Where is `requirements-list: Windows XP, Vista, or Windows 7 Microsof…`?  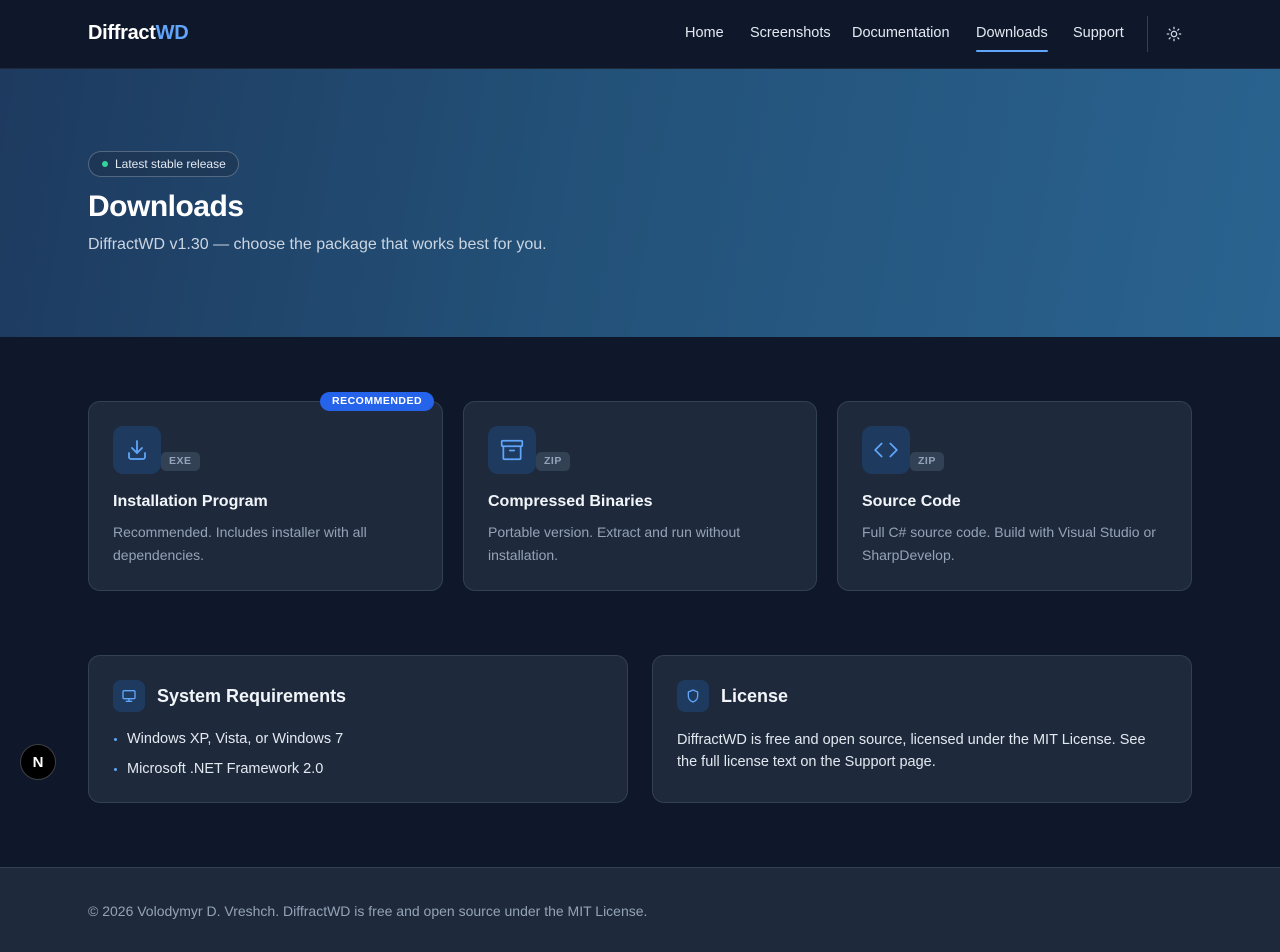 requirements-list: Windows XP, Vista, or Windows 7 Microsof… is located at coordinates (228, 760).